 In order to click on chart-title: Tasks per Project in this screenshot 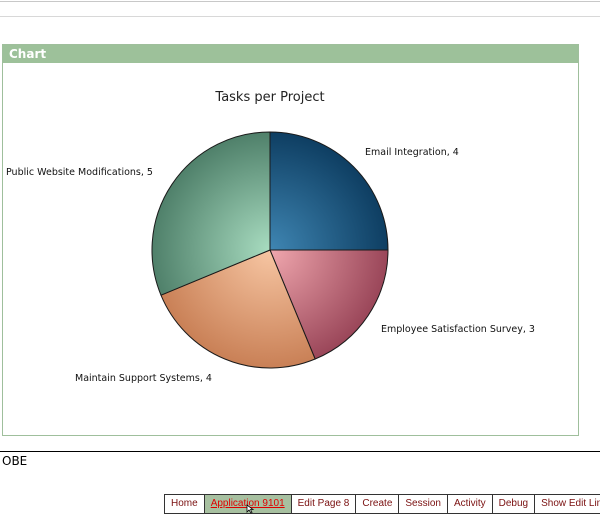, I will do `click(269, 97)`.